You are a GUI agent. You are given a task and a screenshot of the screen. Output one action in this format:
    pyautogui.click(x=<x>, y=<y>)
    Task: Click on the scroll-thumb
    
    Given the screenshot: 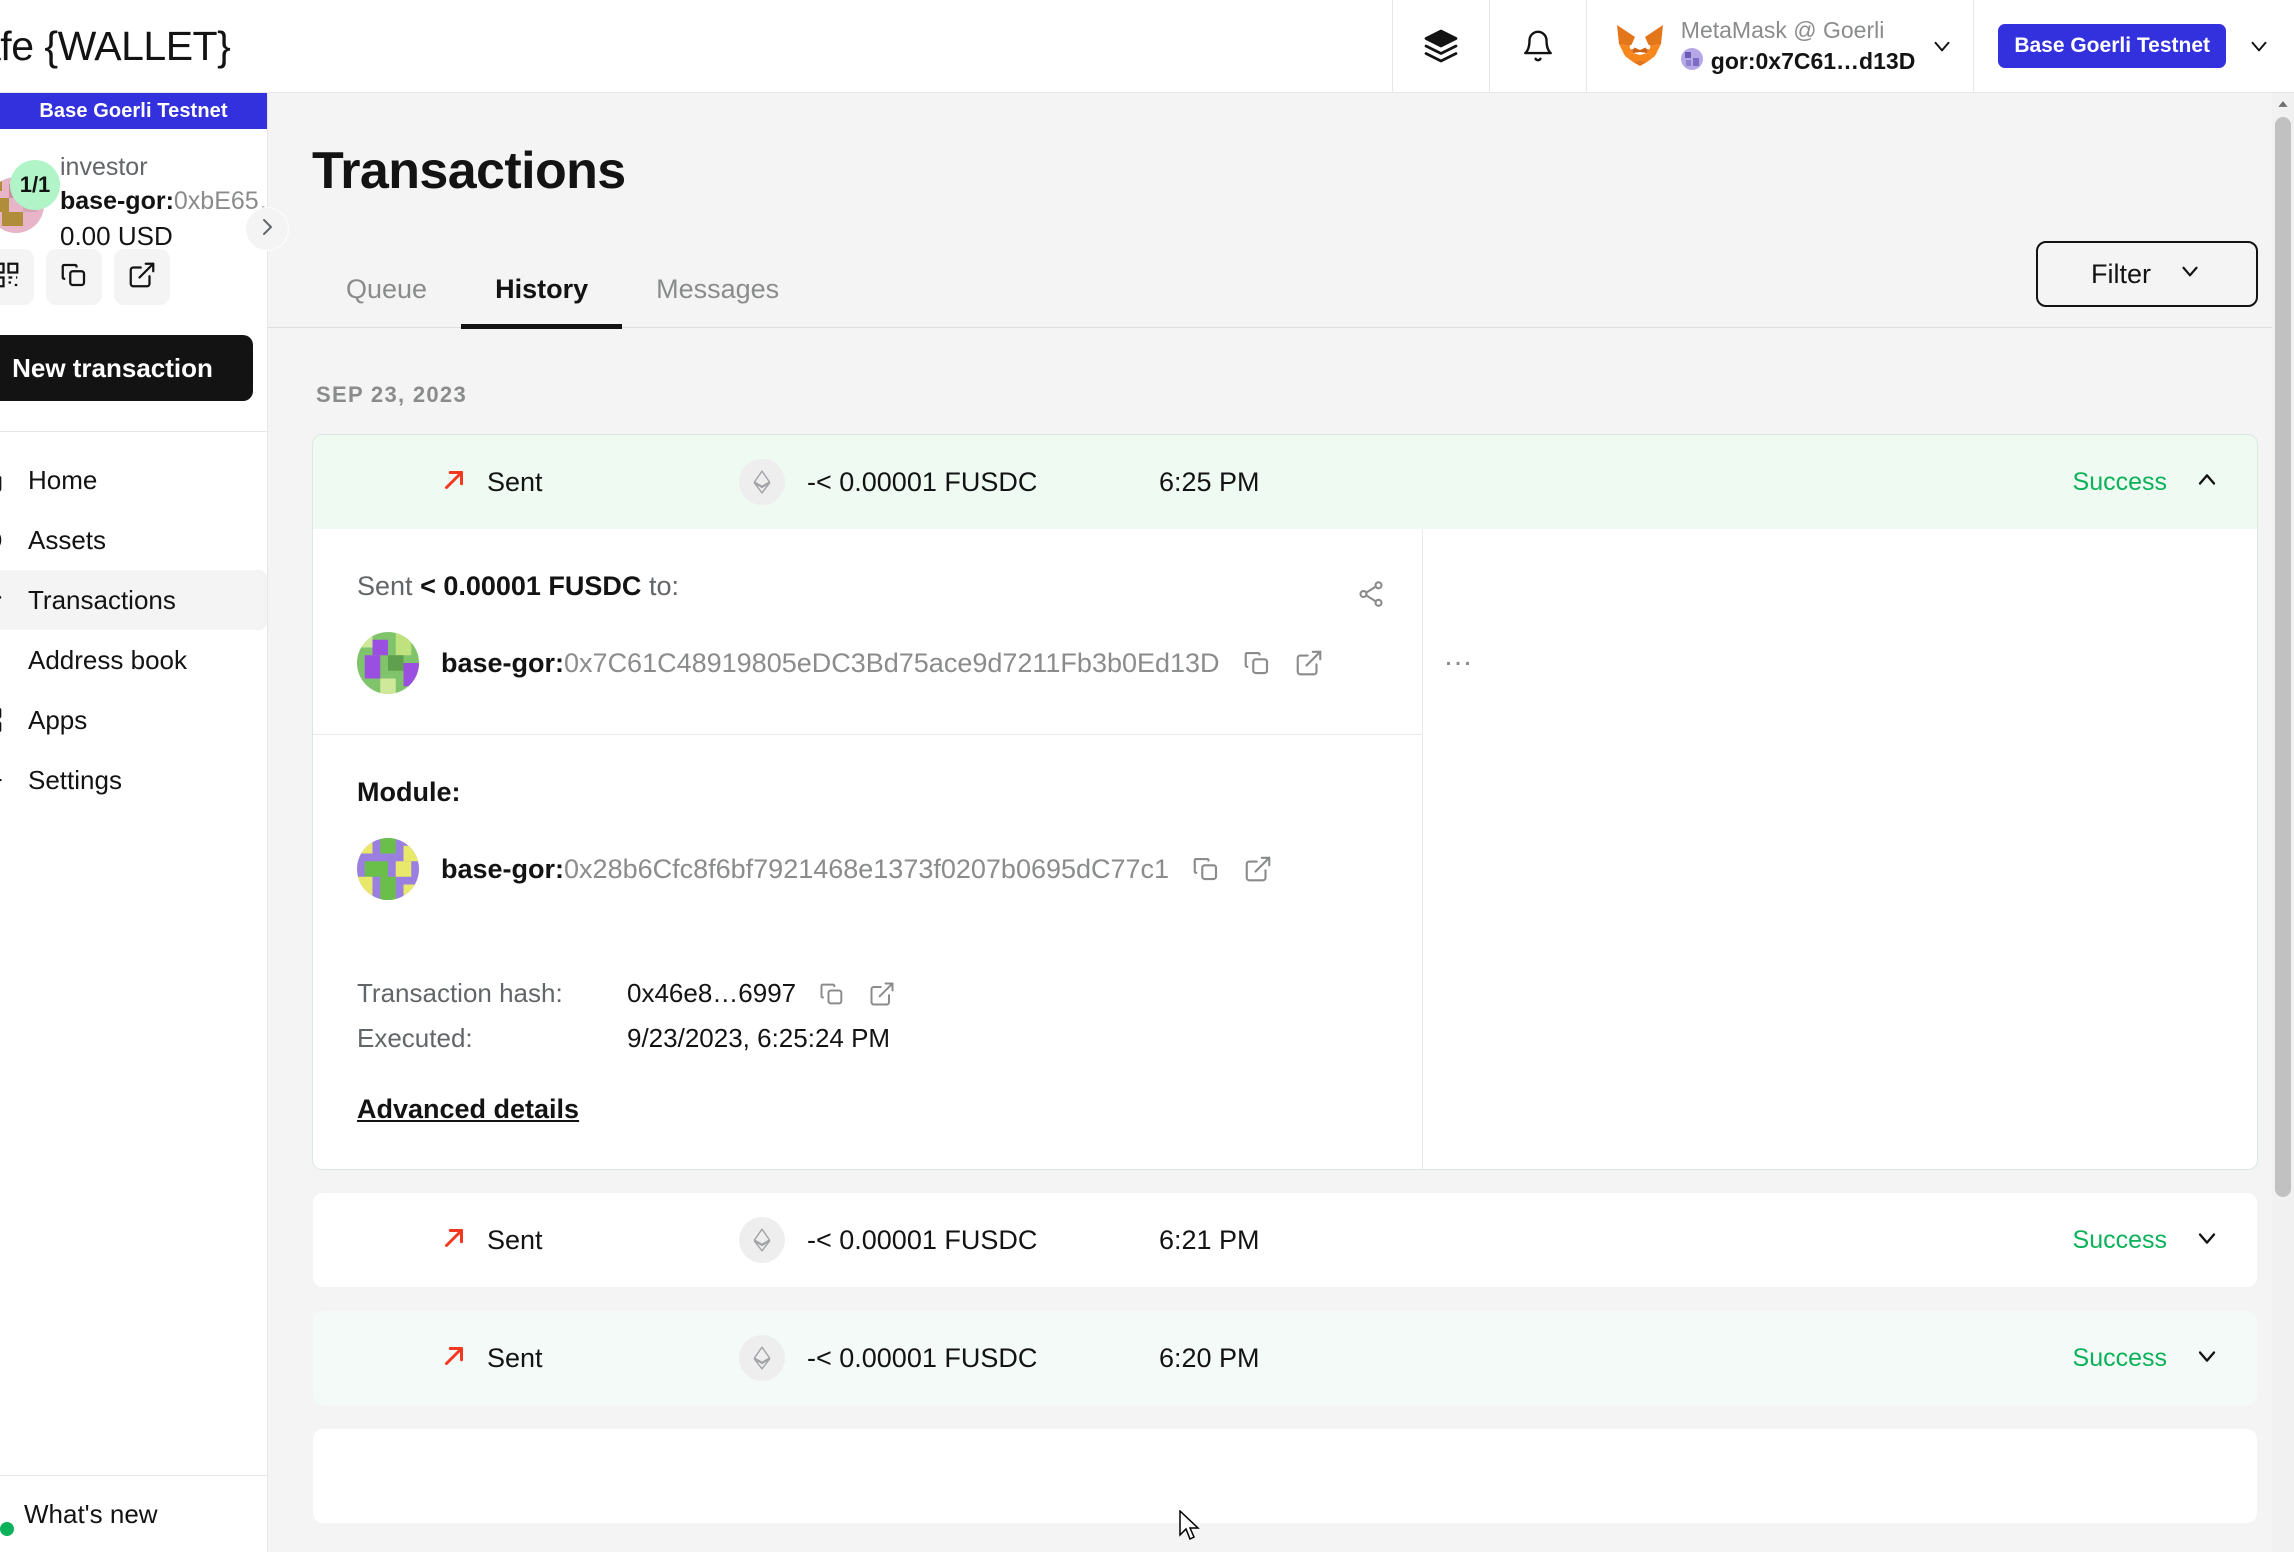 What is the action you would take?
    pyautogui.click(x=2283, y=657)
    